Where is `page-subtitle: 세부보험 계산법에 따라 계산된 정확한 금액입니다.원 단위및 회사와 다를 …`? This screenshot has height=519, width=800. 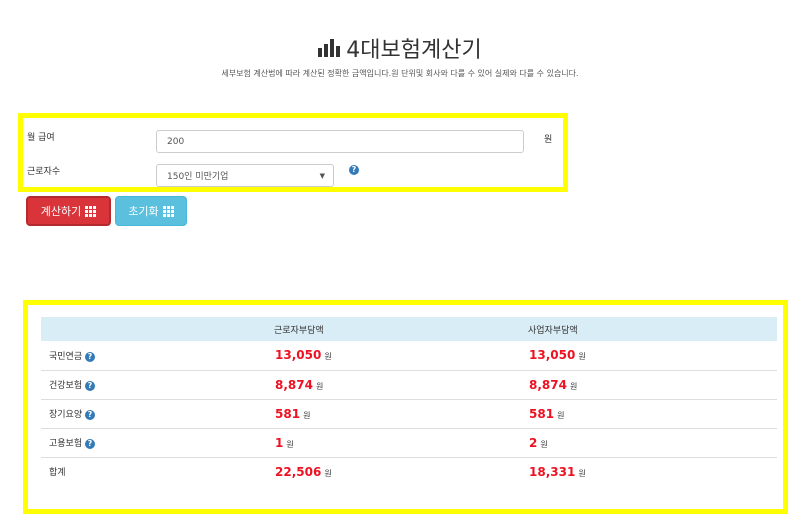
page-subtitle: 세부보험 계산법에 따라 계산된 정확한 금액입니다.원 단위및 회사와 다를 … is located at coordinates (400, 73).